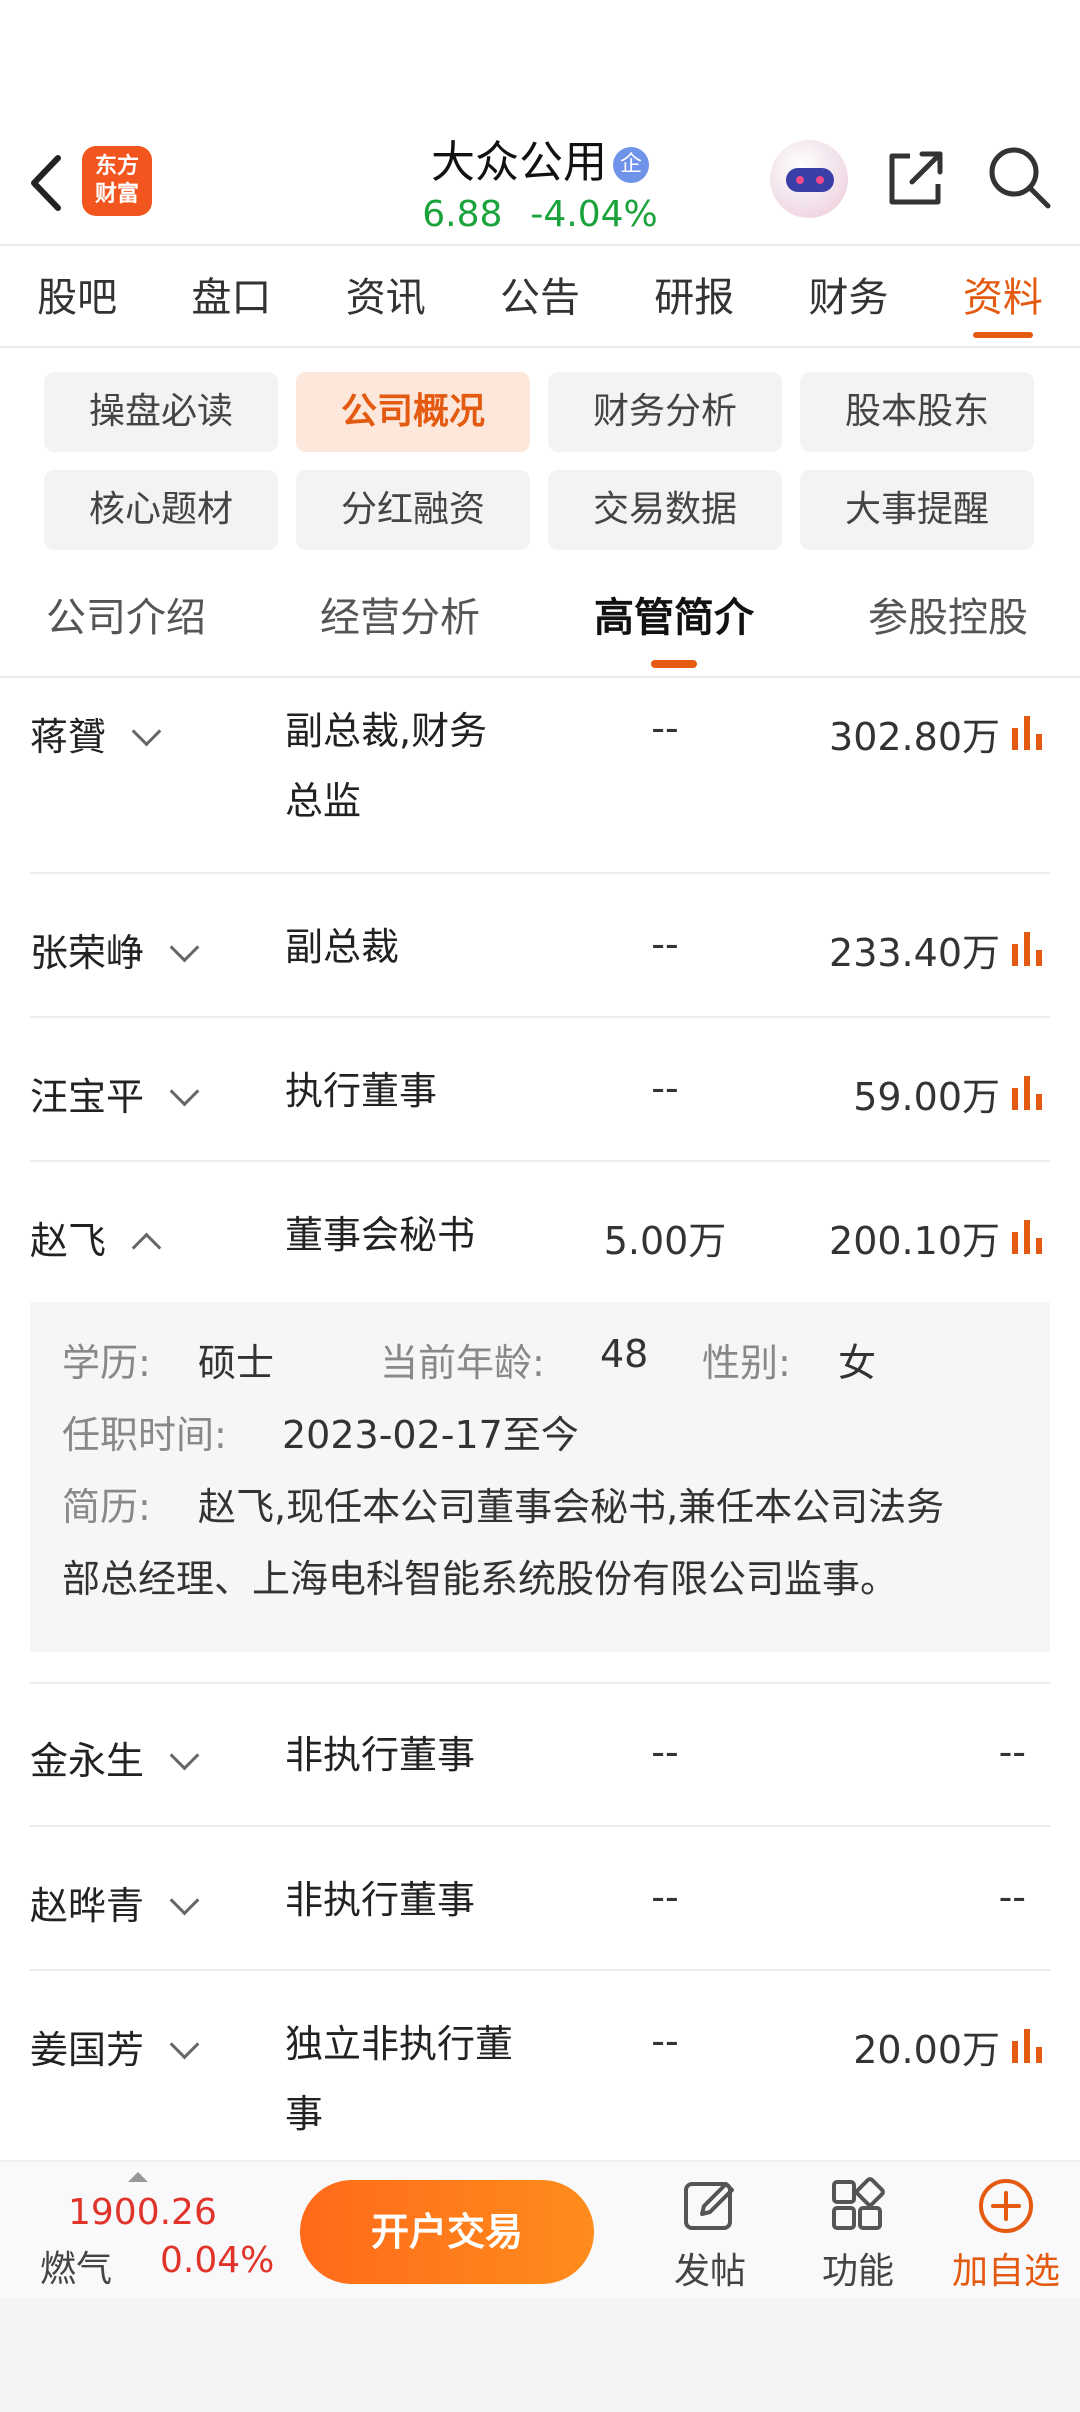  I want to click on exec-name-wrap: 赵晔青, so click(115, 1902).